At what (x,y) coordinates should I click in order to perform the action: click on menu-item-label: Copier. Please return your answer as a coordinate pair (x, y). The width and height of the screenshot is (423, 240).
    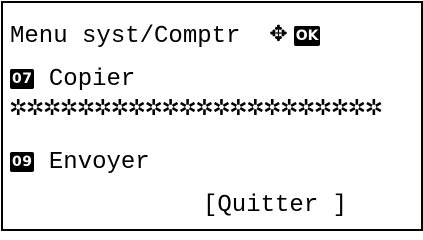
    Looking at the image, I should click on (92, 79).